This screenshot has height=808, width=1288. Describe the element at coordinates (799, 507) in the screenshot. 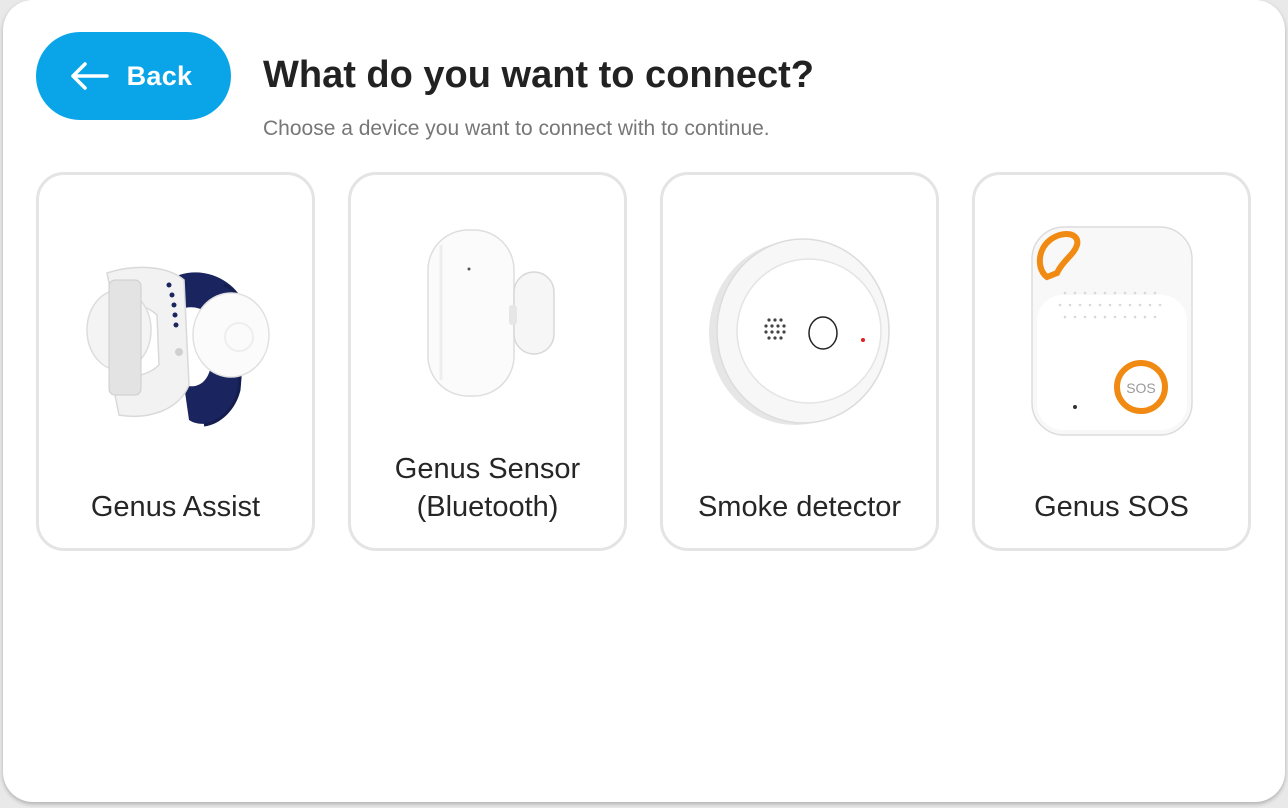

I see `device-card-label: Smoke detector` at that location.